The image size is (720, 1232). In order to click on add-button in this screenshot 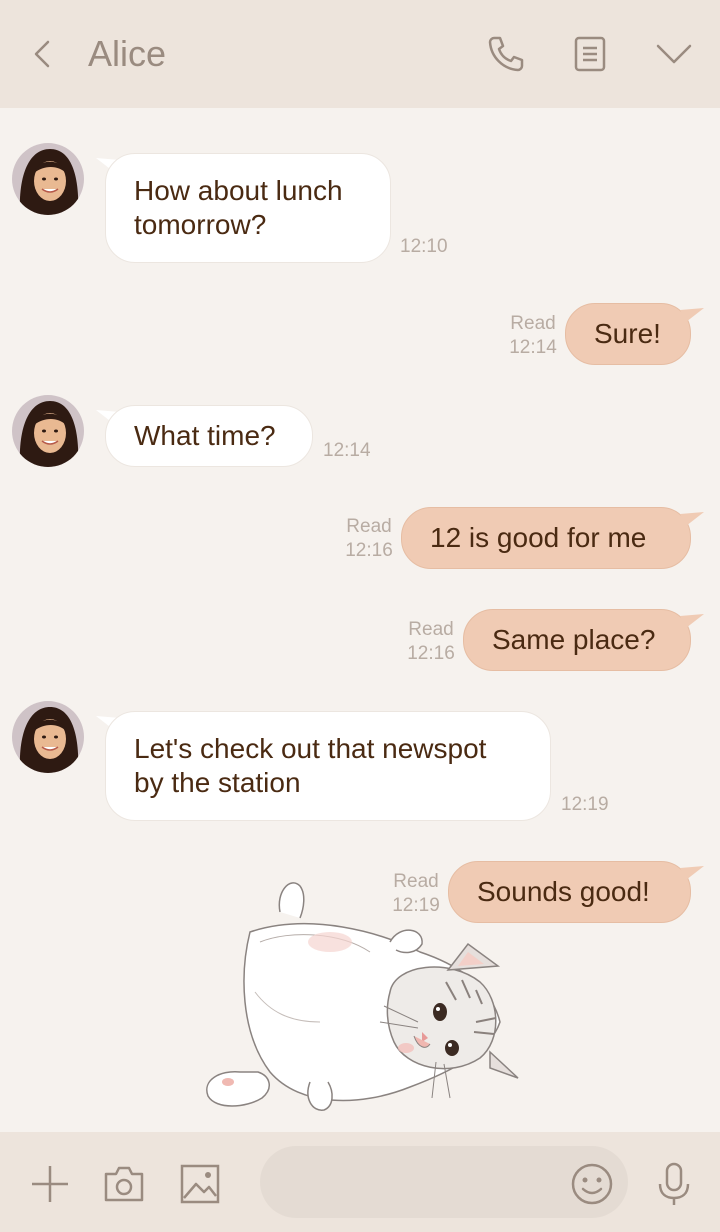, I will do `click(50, 1184)`.